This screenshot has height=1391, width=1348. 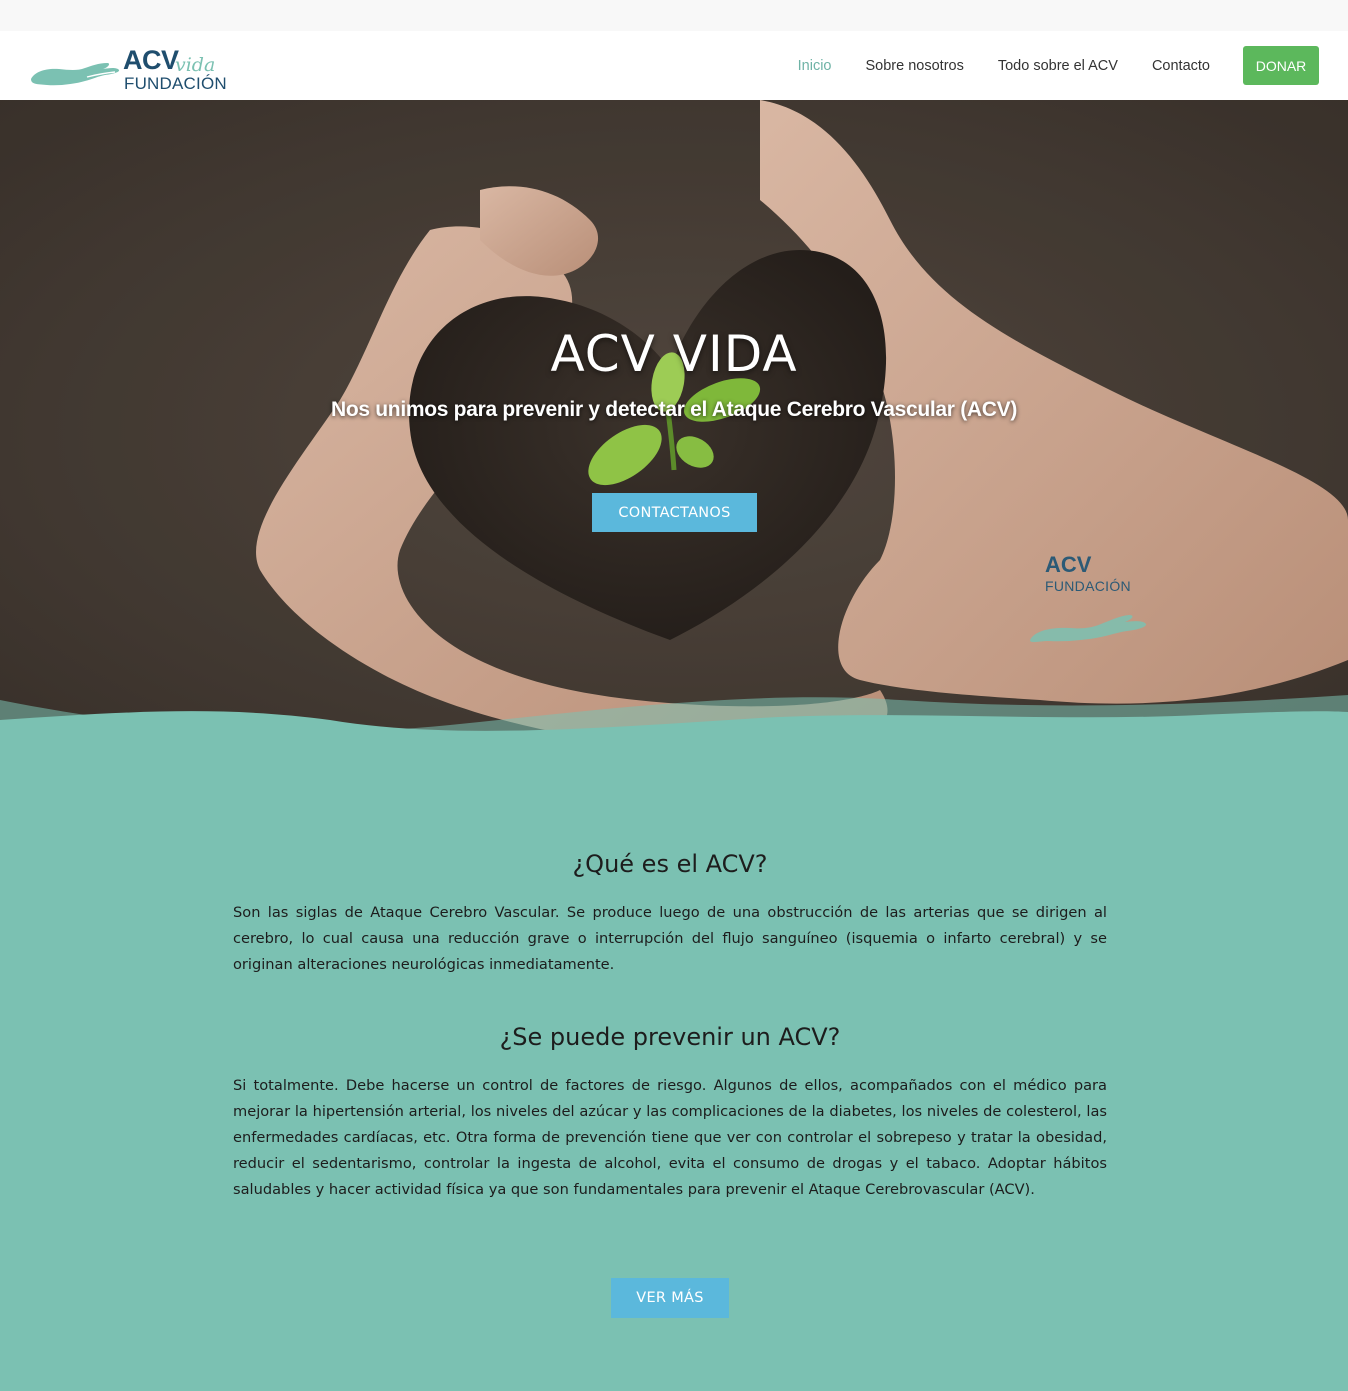 What do you see at coordinates (1281, 65) in the screenshot?
I see `donate-button: DONAR` at bounding box center [1281, 65].